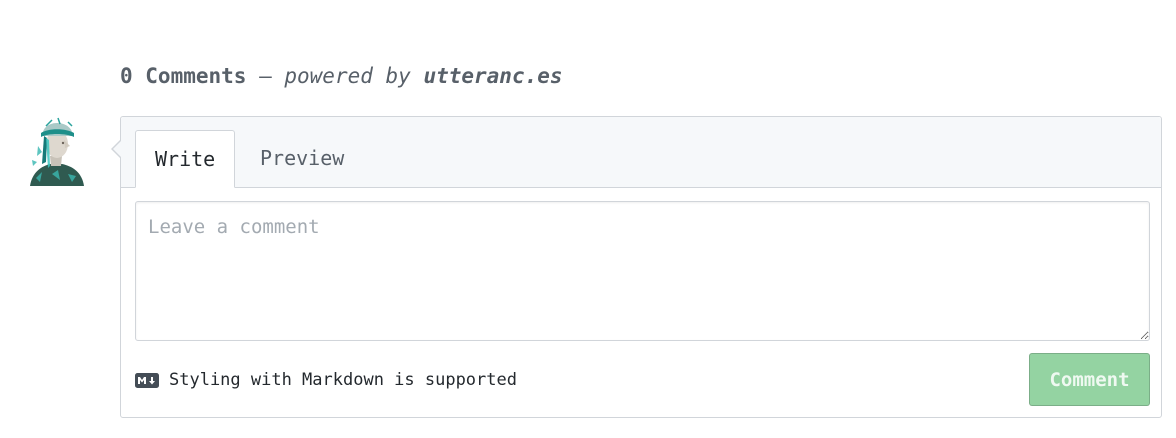 The width and height of the screenshot is (1176, 438). What do you see at coordinates (183, 76) in the screenshot?
I see `comment-count: 0 Comments` at bounding box center [183, 76].